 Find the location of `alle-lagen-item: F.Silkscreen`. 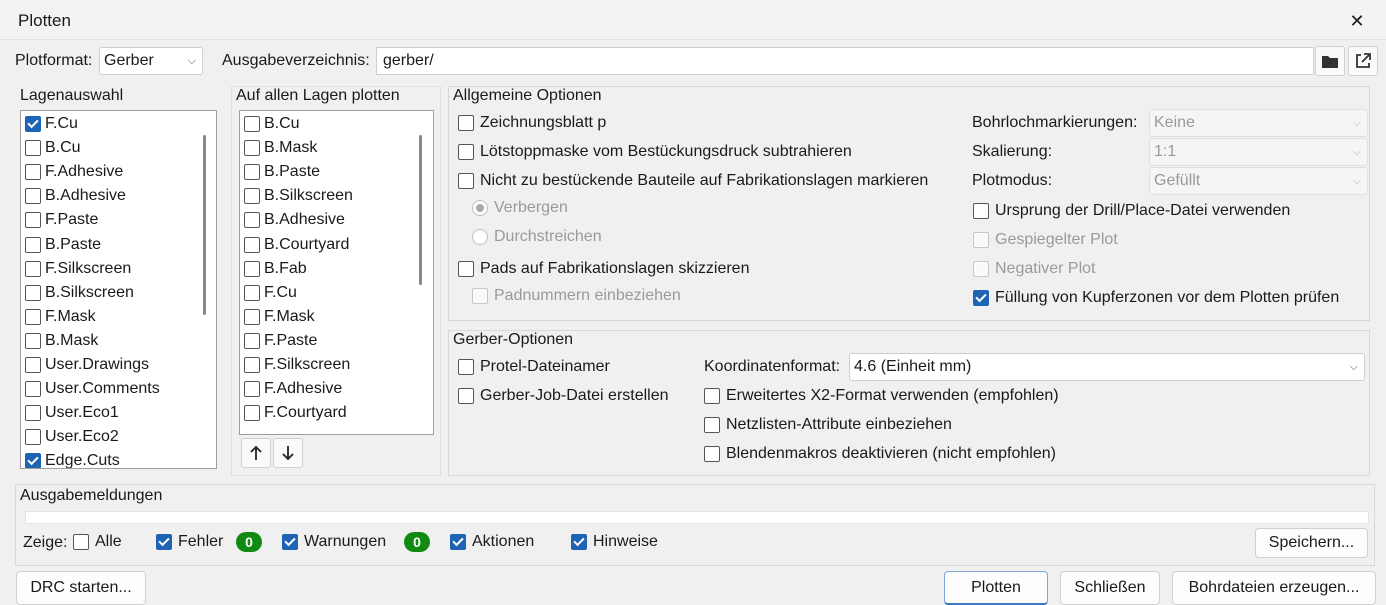

alle-lagen-item: F.Silkscreen is located at coordinates (297, 365).